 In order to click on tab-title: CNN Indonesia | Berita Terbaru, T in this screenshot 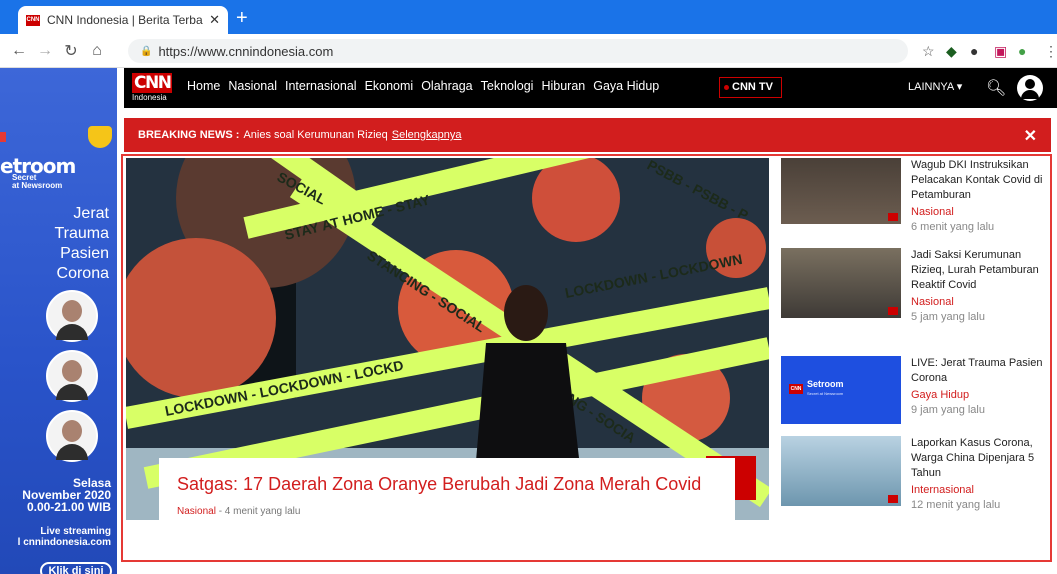, I will do `click(125, 20)`.